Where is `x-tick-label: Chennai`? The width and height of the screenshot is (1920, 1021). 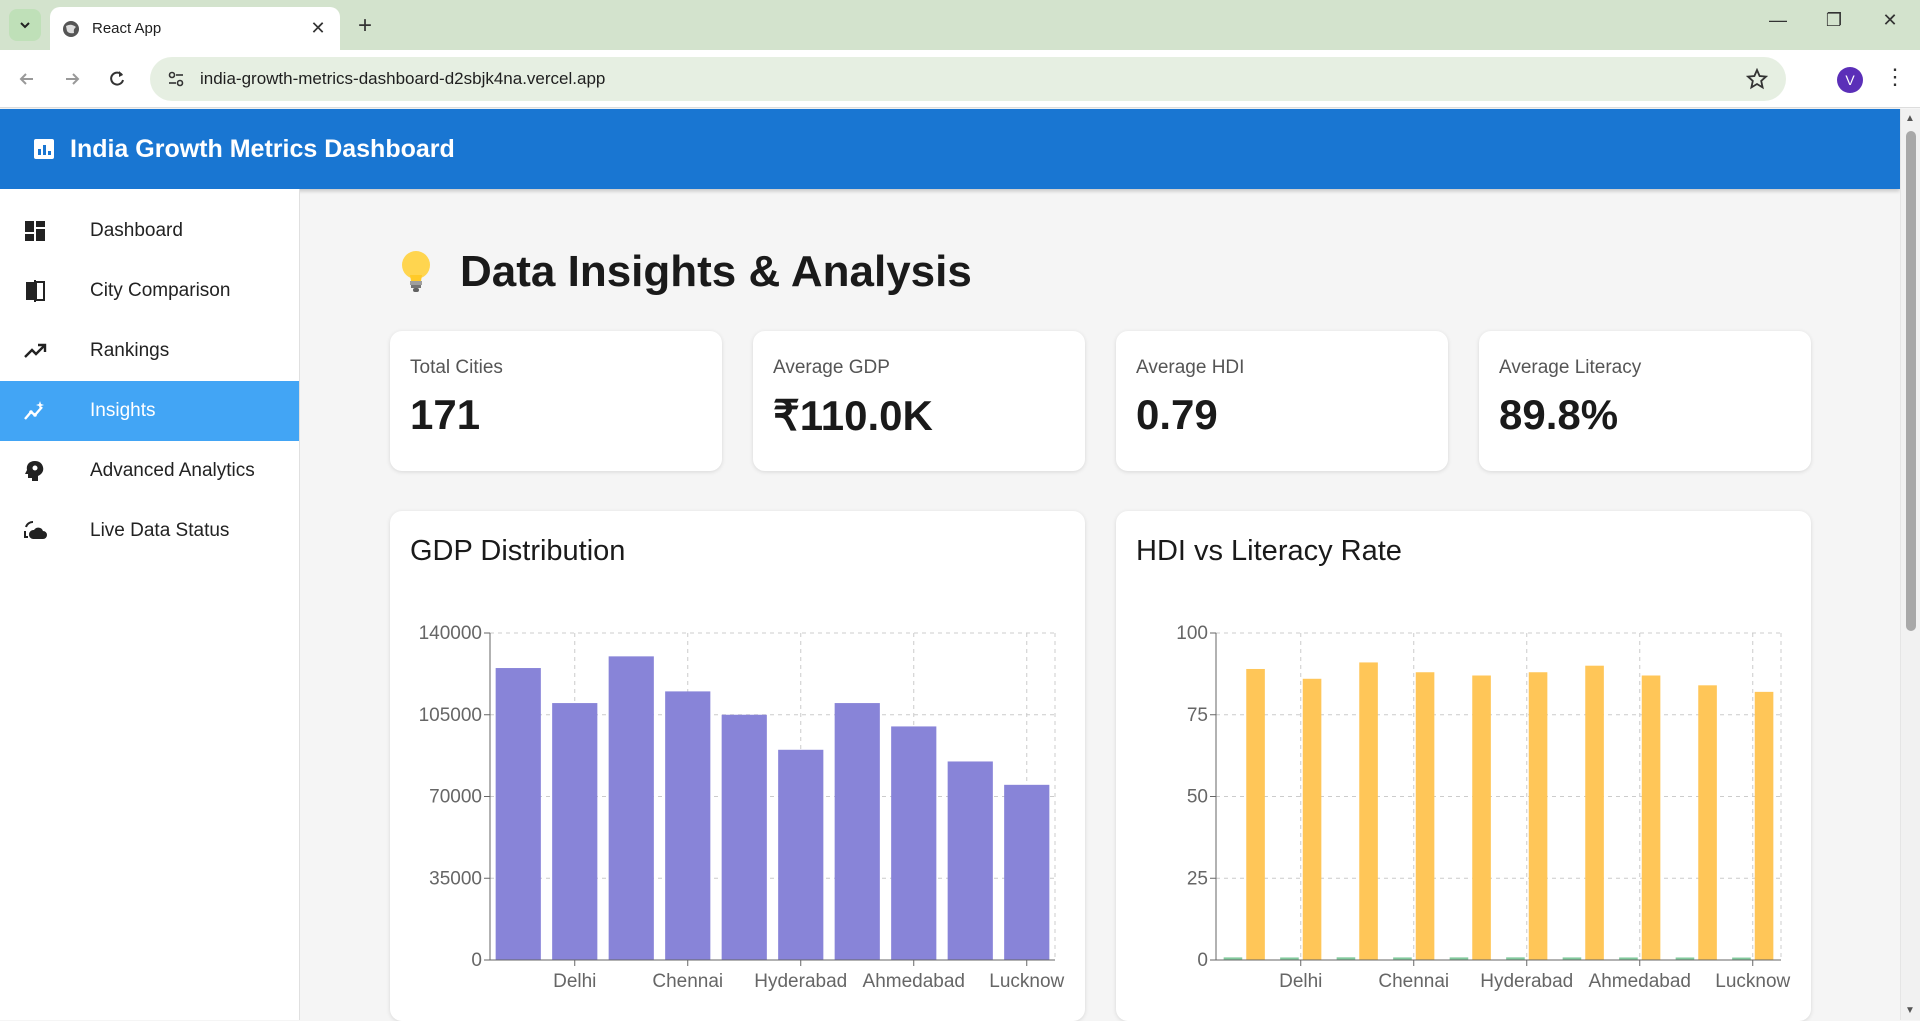 x-tick-label: Chennai is located at coordinates (687, 981).